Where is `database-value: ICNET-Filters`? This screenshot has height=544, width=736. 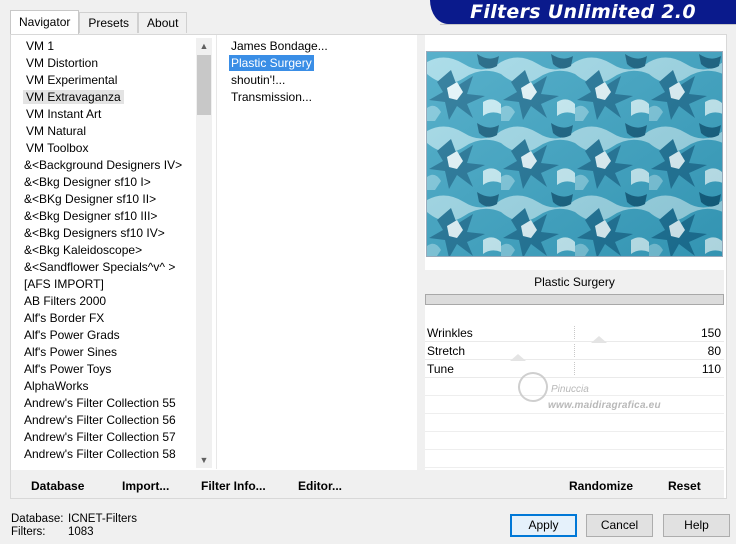 database-value: ICNET-Filters is located at coordinates (102, 519).